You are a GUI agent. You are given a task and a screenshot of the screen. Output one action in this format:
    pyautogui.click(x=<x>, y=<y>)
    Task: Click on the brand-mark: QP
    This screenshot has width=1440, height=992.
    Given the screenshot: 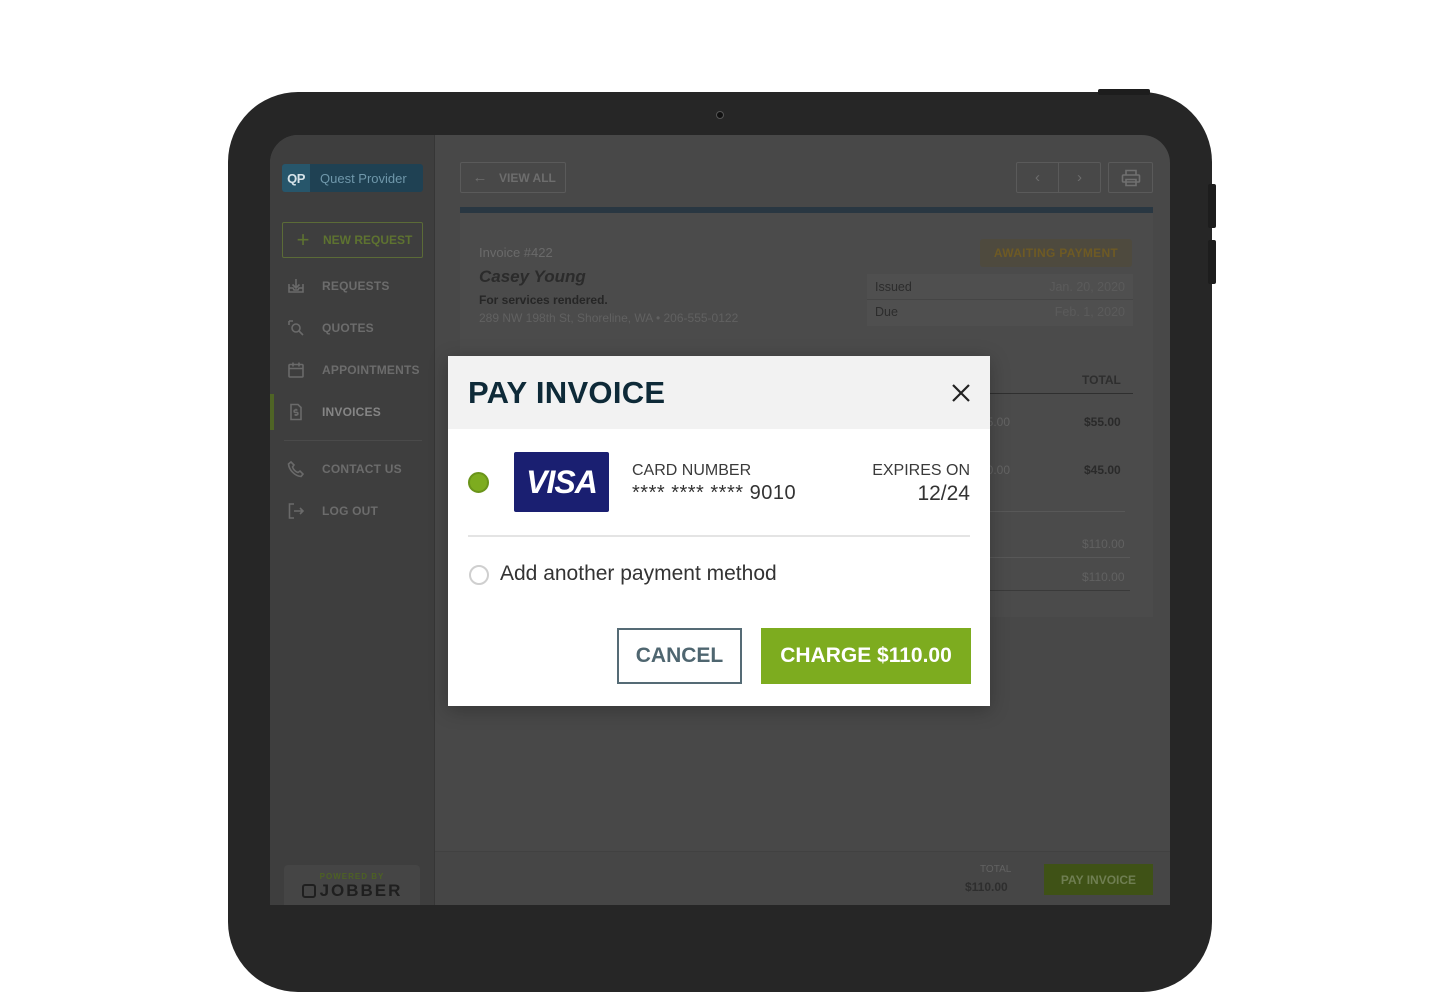 What is the action you would take?
    pyautogui.click(x=296, y=178)
    